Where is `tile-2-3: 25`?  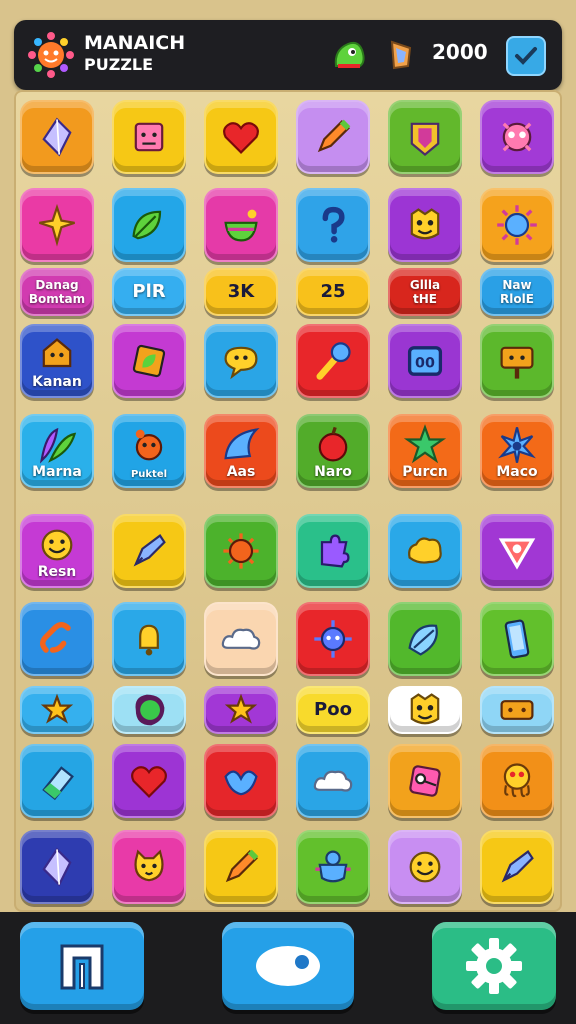
tile-2-3: 25 is located at coordinates (333, 292).